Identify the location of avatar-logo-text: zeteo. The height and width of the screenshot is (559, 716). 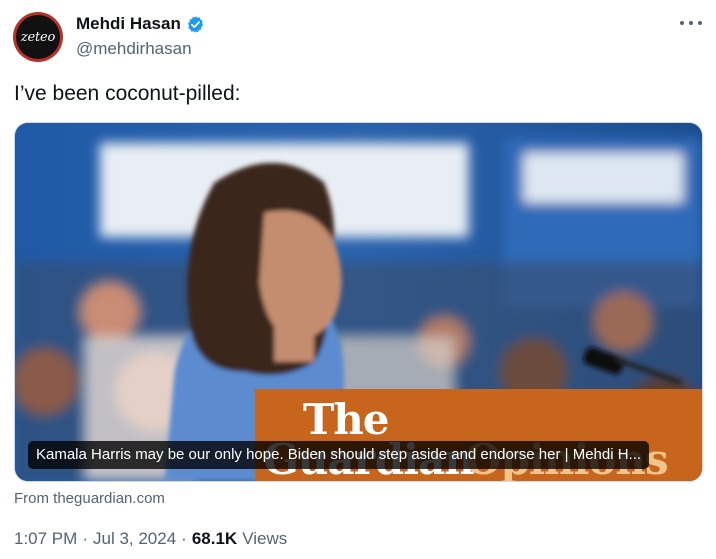
(38, 37).